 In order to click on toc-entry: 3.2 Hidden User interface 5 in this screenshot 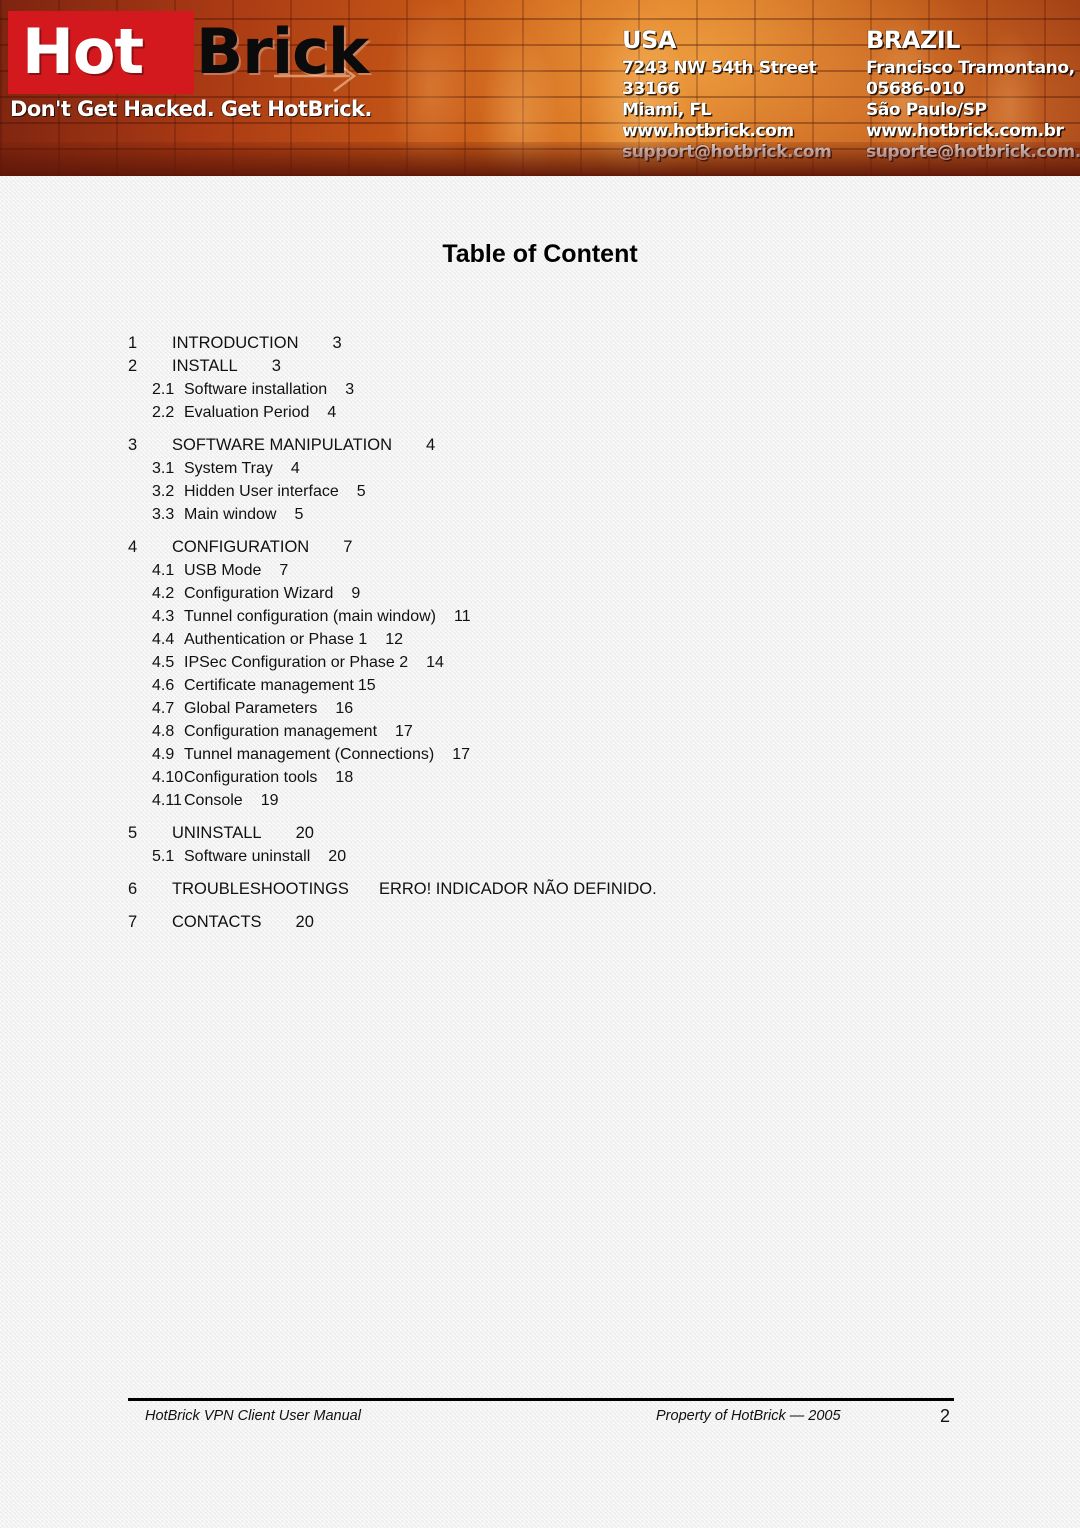, I will do `click(543, 491)`.